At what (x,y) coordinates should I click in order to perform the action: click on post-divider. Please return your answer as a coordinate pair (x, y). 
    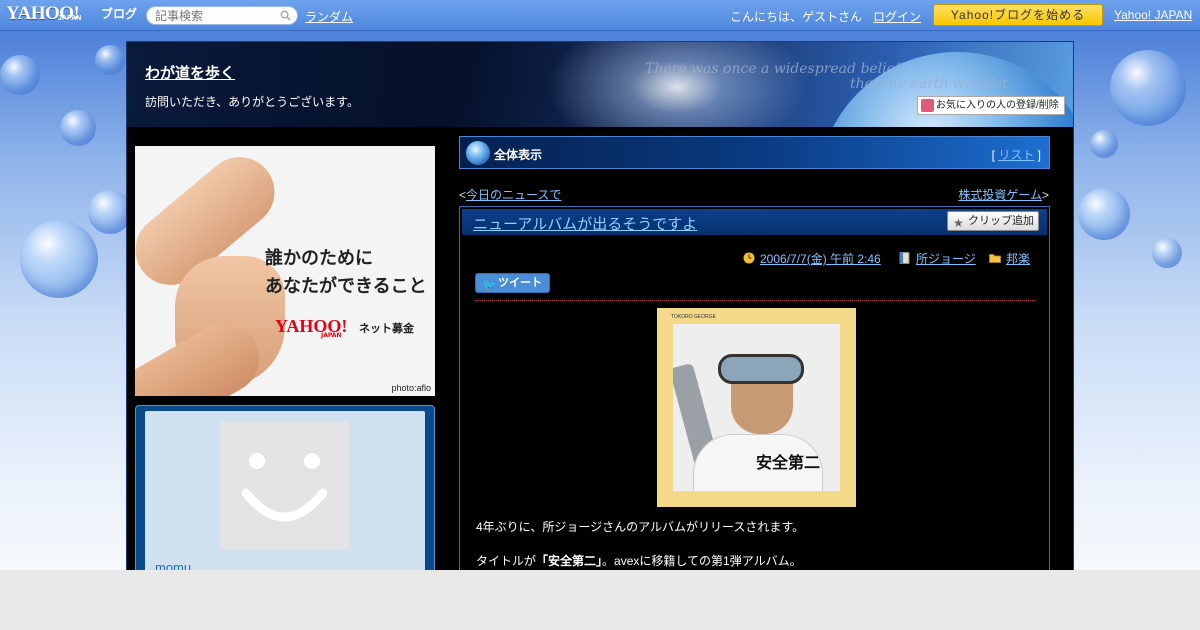
    Looking at the image, I should click on (755, 300).